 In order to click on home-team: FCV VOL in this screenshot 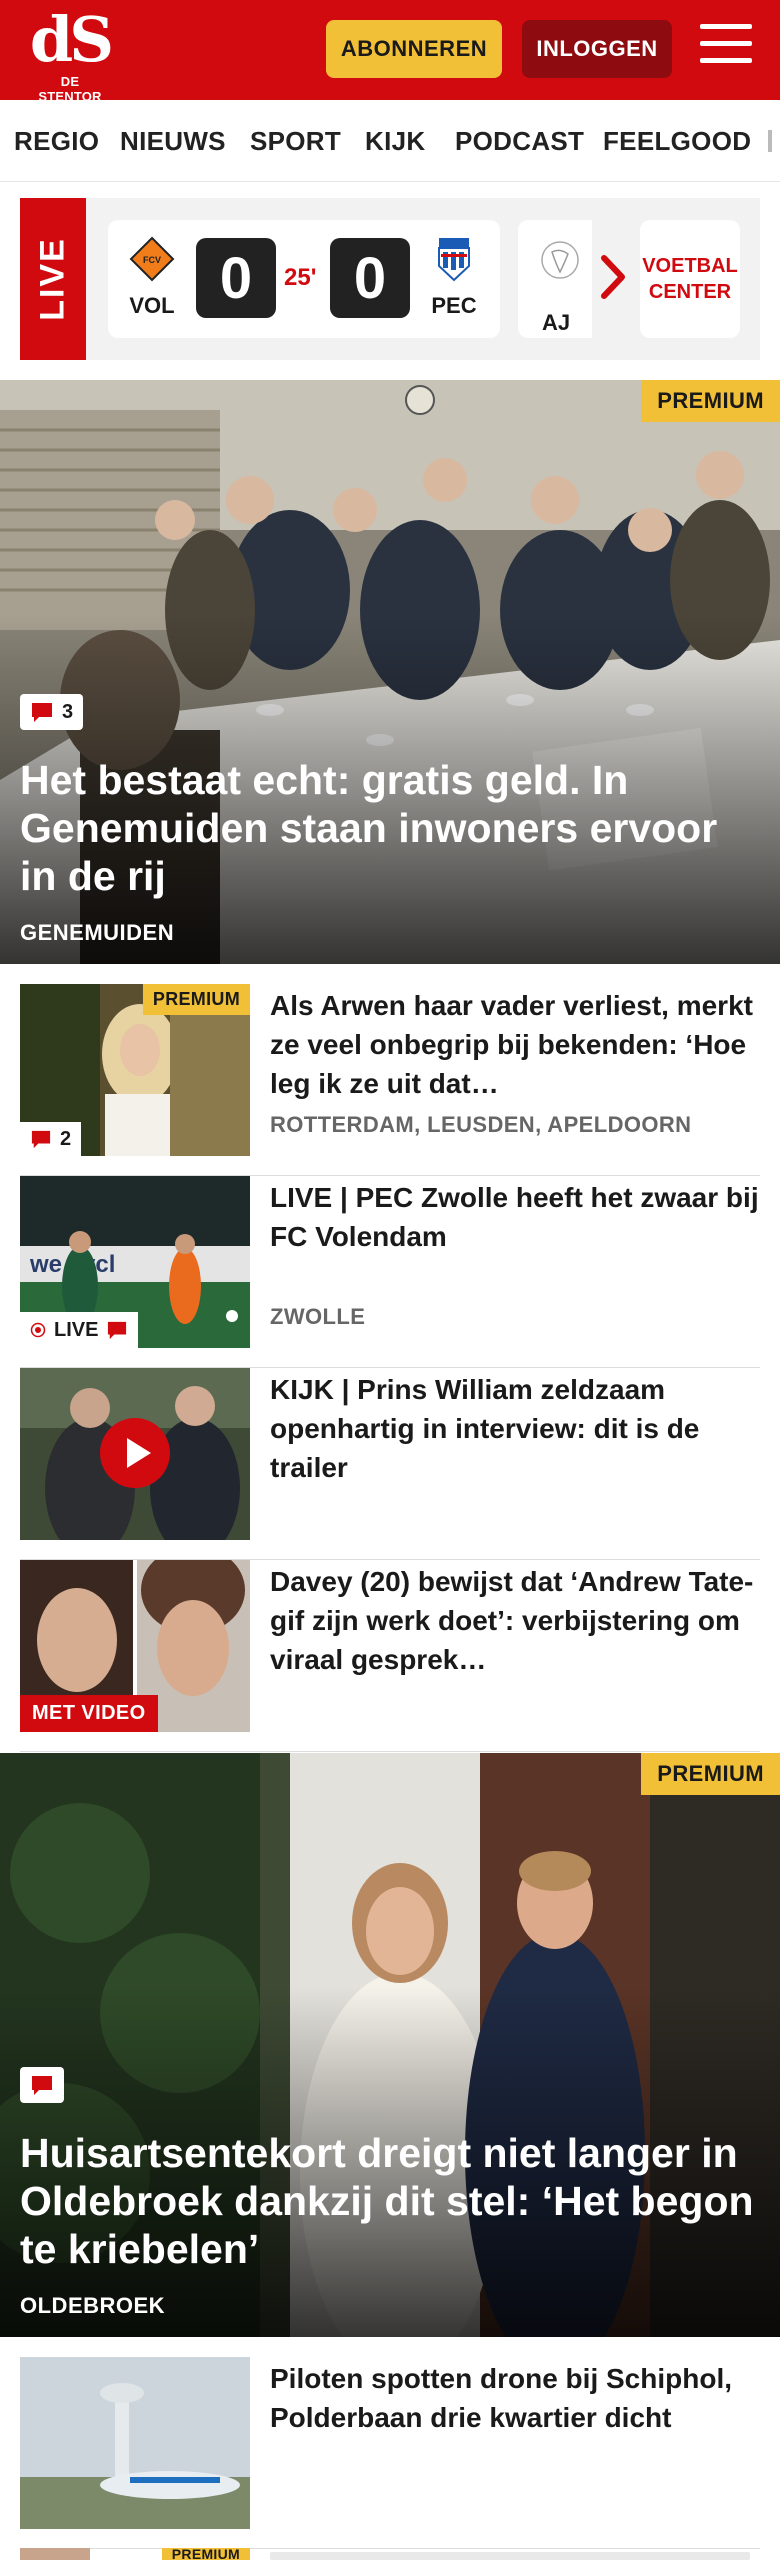, I will do `click(152, 277)`.